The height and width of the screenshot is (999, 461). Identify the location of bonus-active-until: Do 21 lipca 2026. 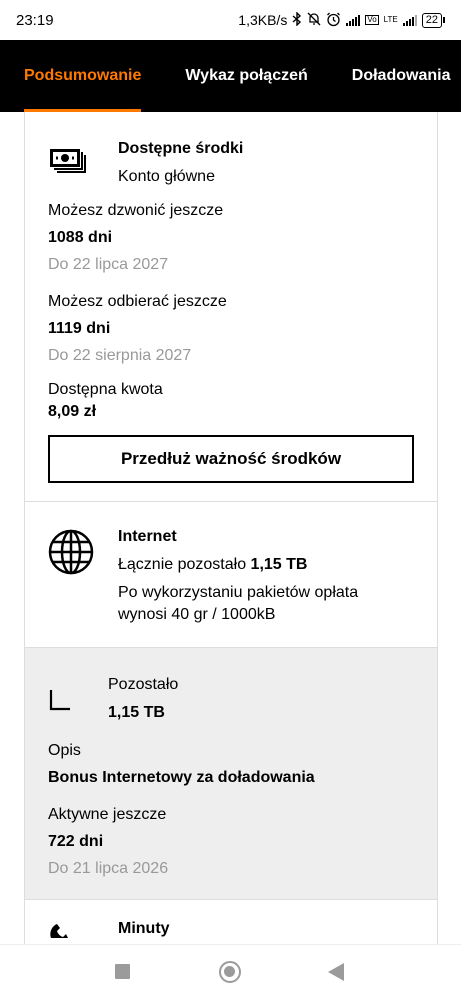
(108, 868).